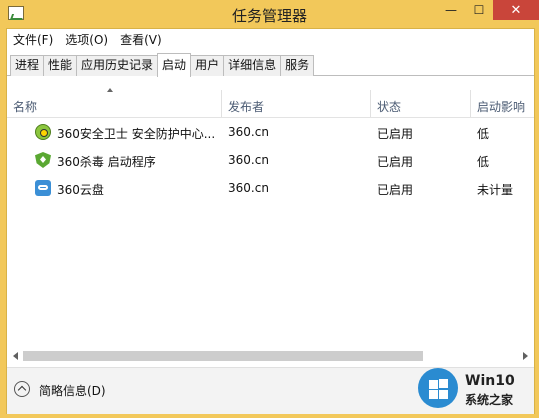  I want to click on menu-options: 选项(O), so click(86, 39).